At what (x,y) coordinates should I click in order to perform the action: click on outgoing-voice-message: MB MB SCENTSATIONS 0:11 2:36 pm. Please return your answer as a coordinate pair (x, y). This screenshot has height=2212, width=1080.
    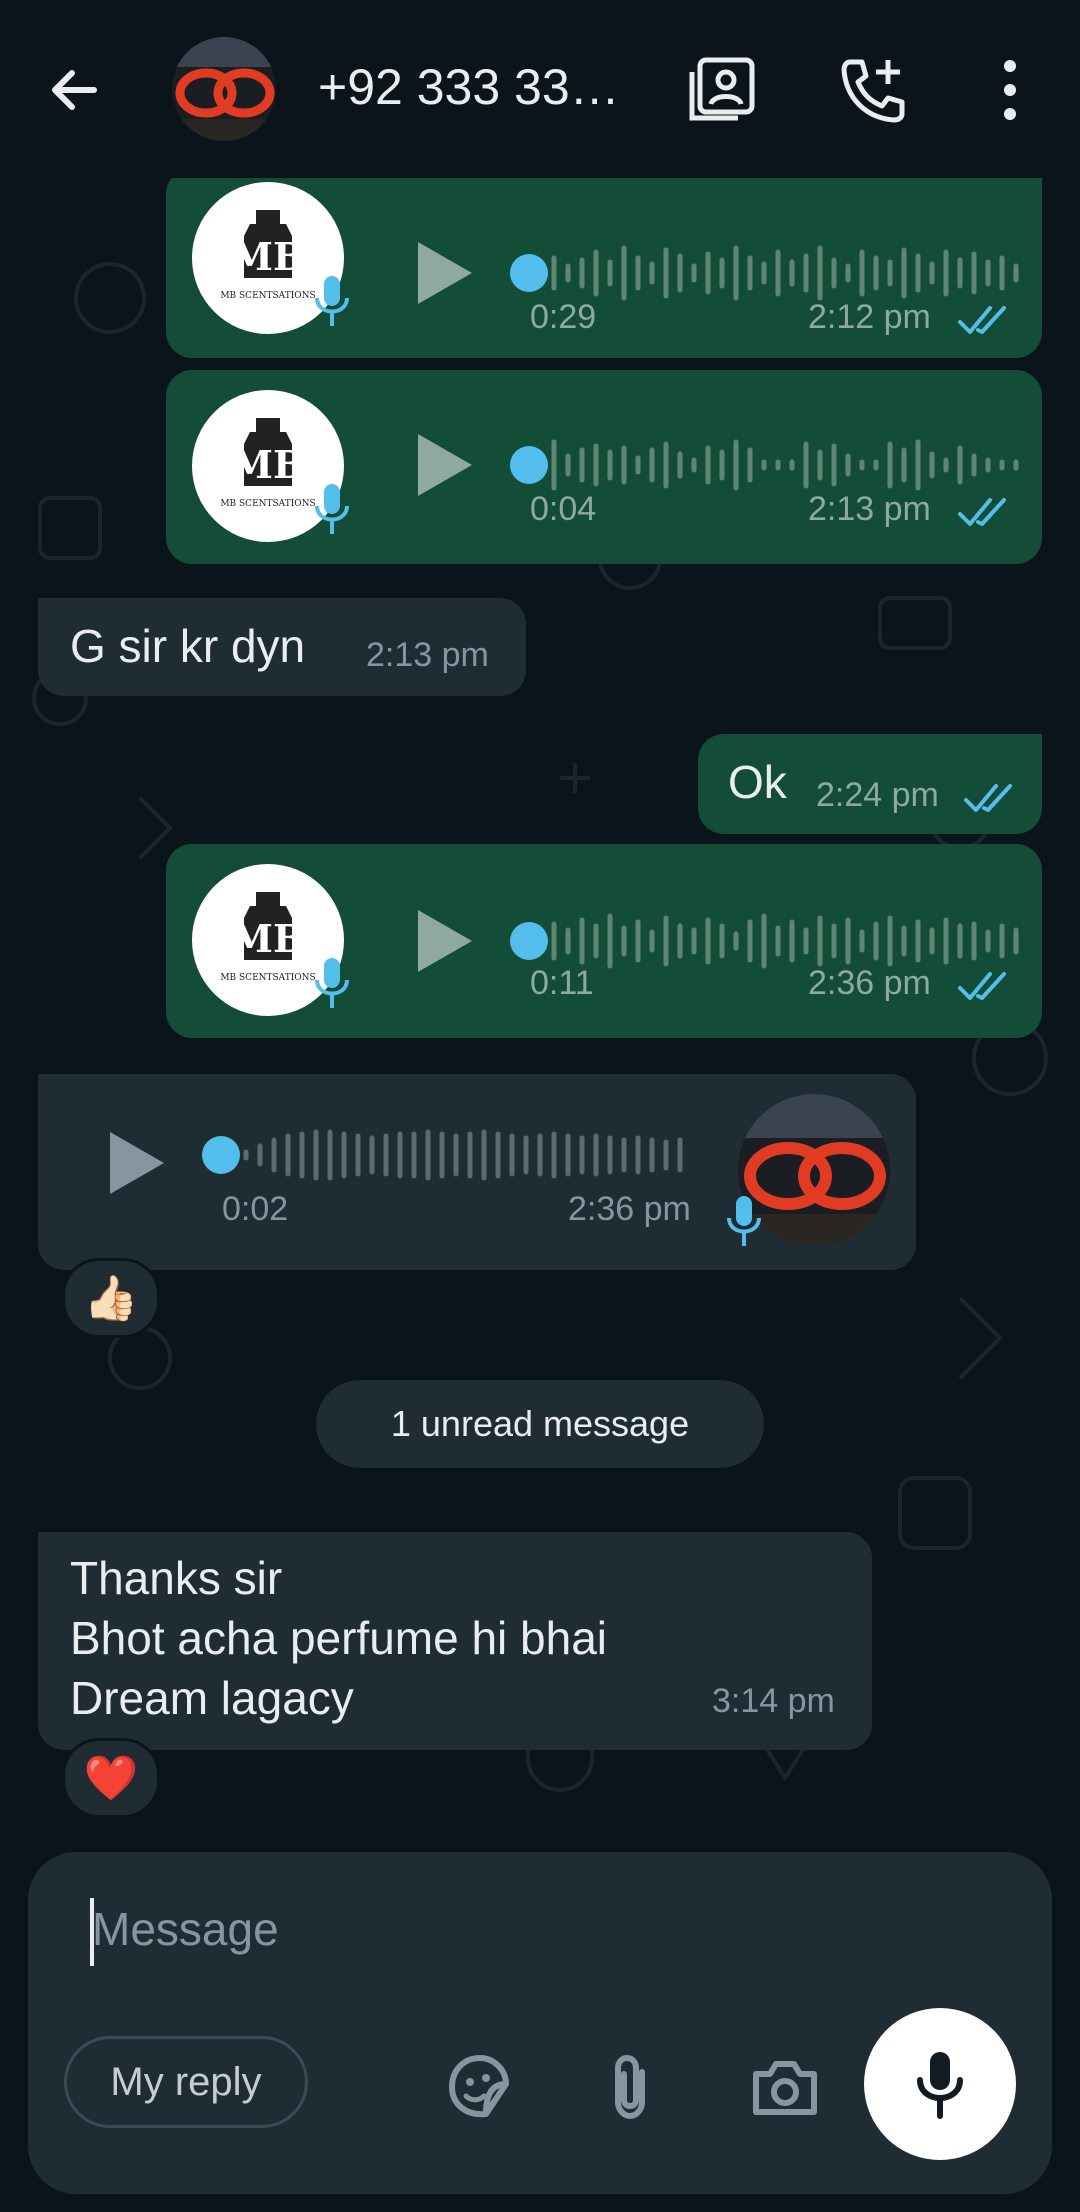
    Looking at the image, I should click on (604, 941).